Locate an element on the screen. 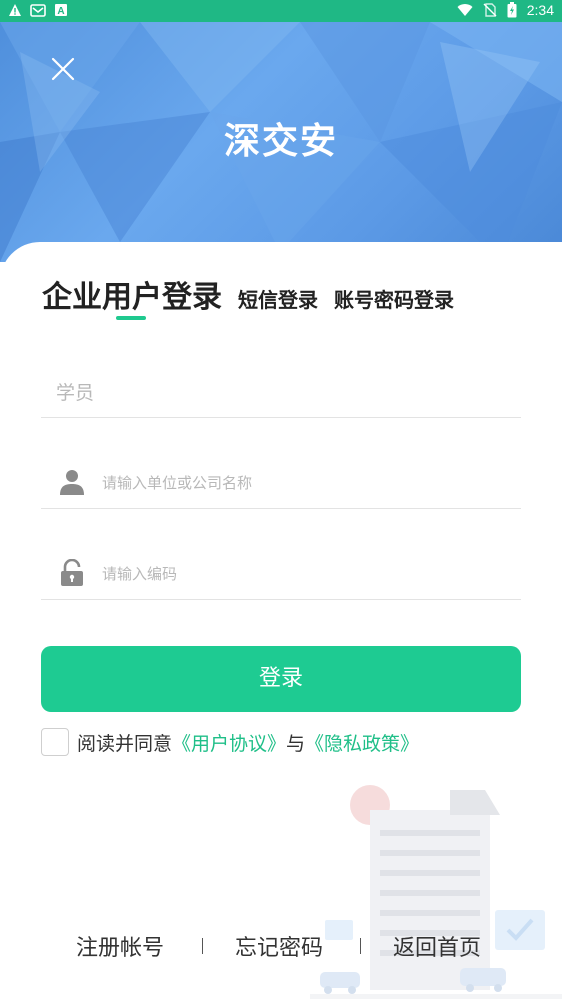 The height and width of the screenshot is (999, 562). role-placeholder: 学员 is located at coordinates (75, 393).